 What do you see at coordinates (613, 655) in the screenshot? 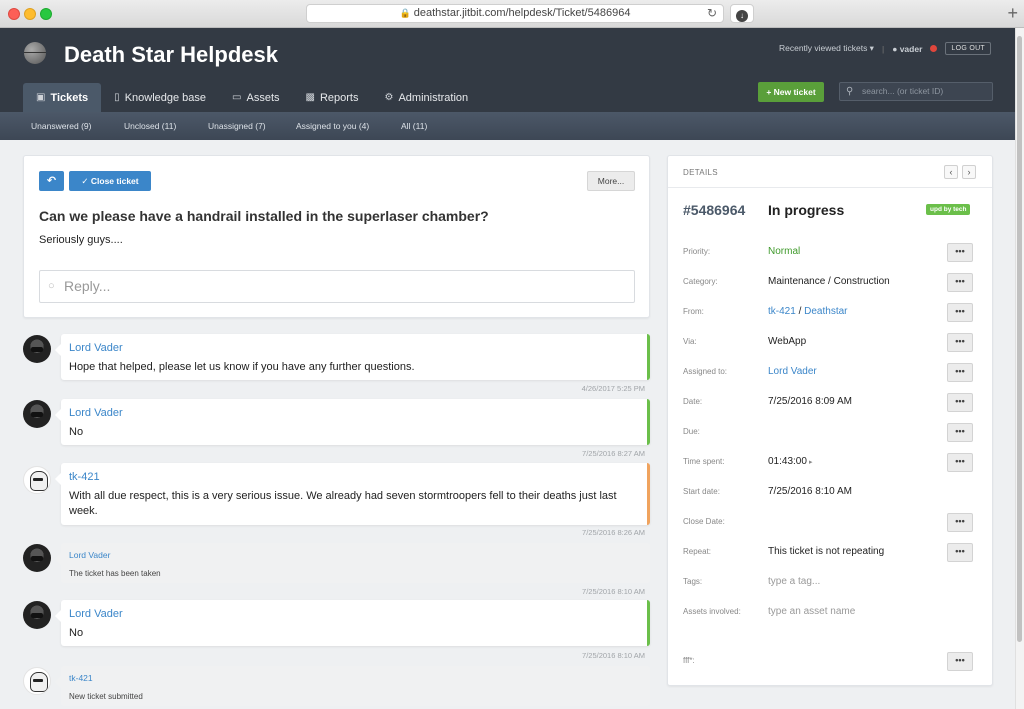
I see `comment-time: 7/25/2016 8:10 AM` at bounding box center [613, 655].